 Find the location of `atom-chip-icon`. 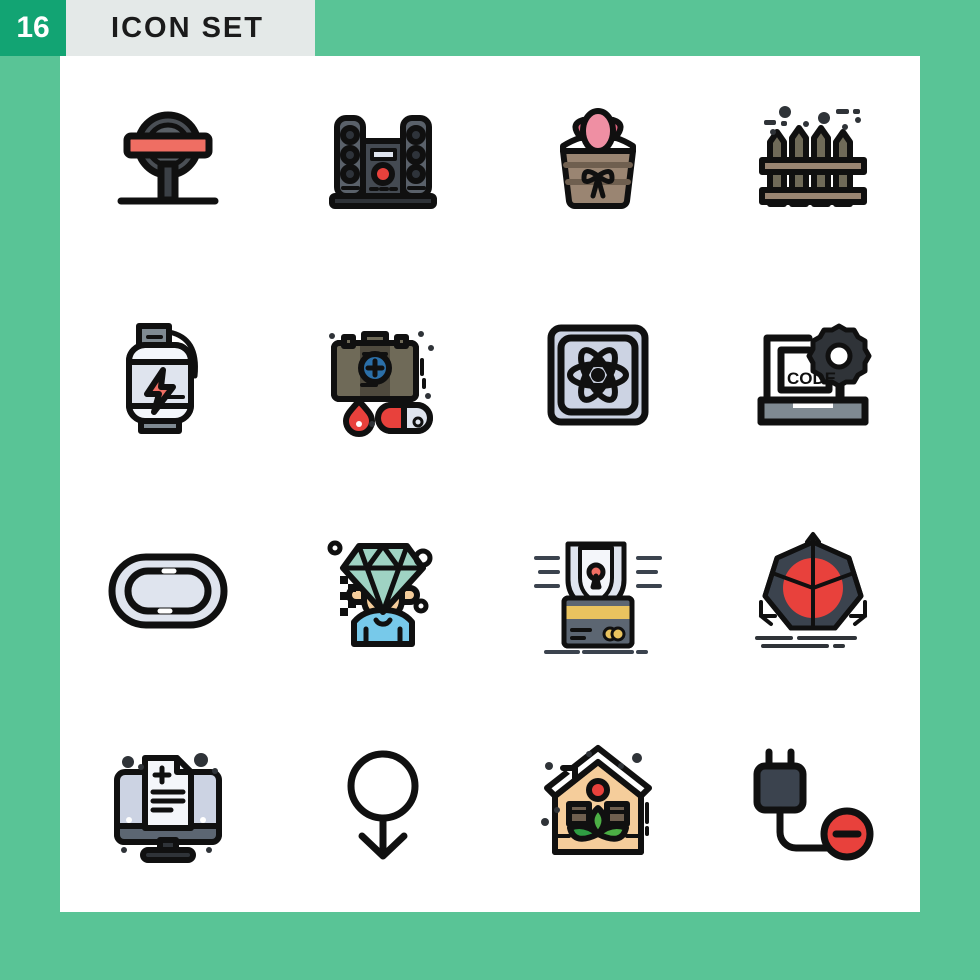

atom-chip-icon is located at coordinates (597, 377).